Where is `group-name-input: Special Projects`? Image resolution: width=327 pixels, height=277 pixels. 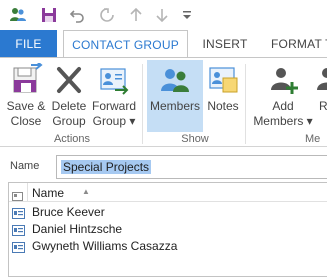
group-name-input: Special Projects is located at coordinates (191, 167).